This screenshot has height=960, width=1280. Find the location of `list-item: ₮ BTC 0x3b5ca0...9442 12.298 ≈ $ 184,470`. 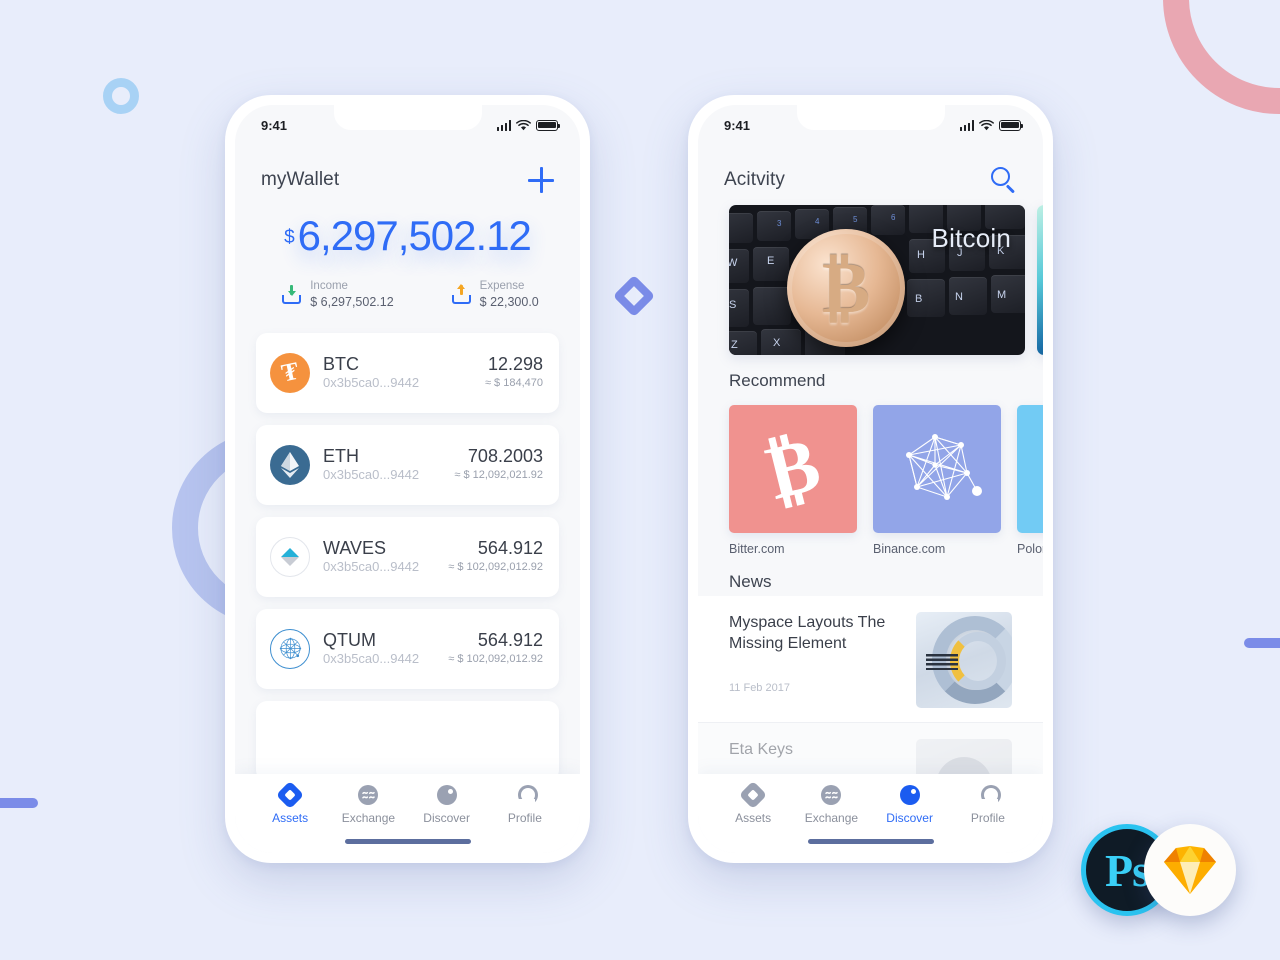

list-item: ₮ BTC 0x3b5ca0...9442 12.298 ≈ $ 184,470 is located at coordinates (407, 372).